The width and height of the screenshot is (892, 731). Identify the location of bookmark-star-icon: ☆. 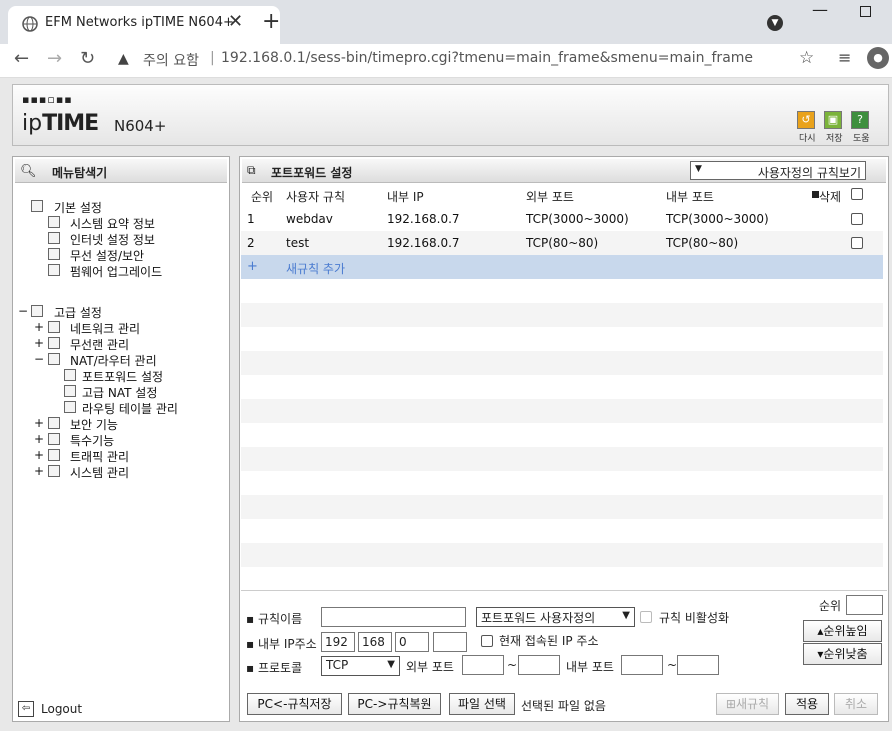
(806, 58).